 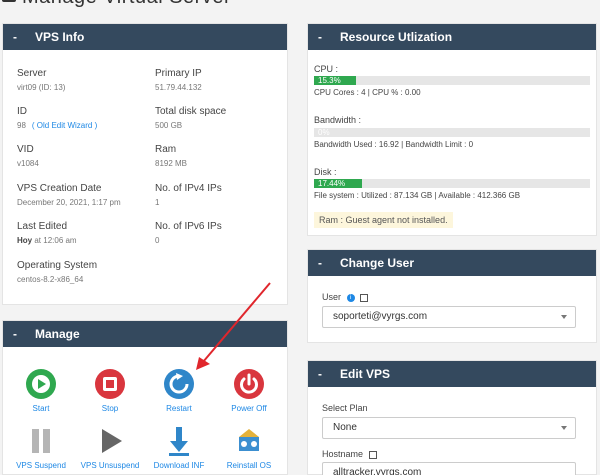 What do you see at coordinates (110, 384) in the screenshot?
I see `stop-icon` at bounding box center [110, 384].